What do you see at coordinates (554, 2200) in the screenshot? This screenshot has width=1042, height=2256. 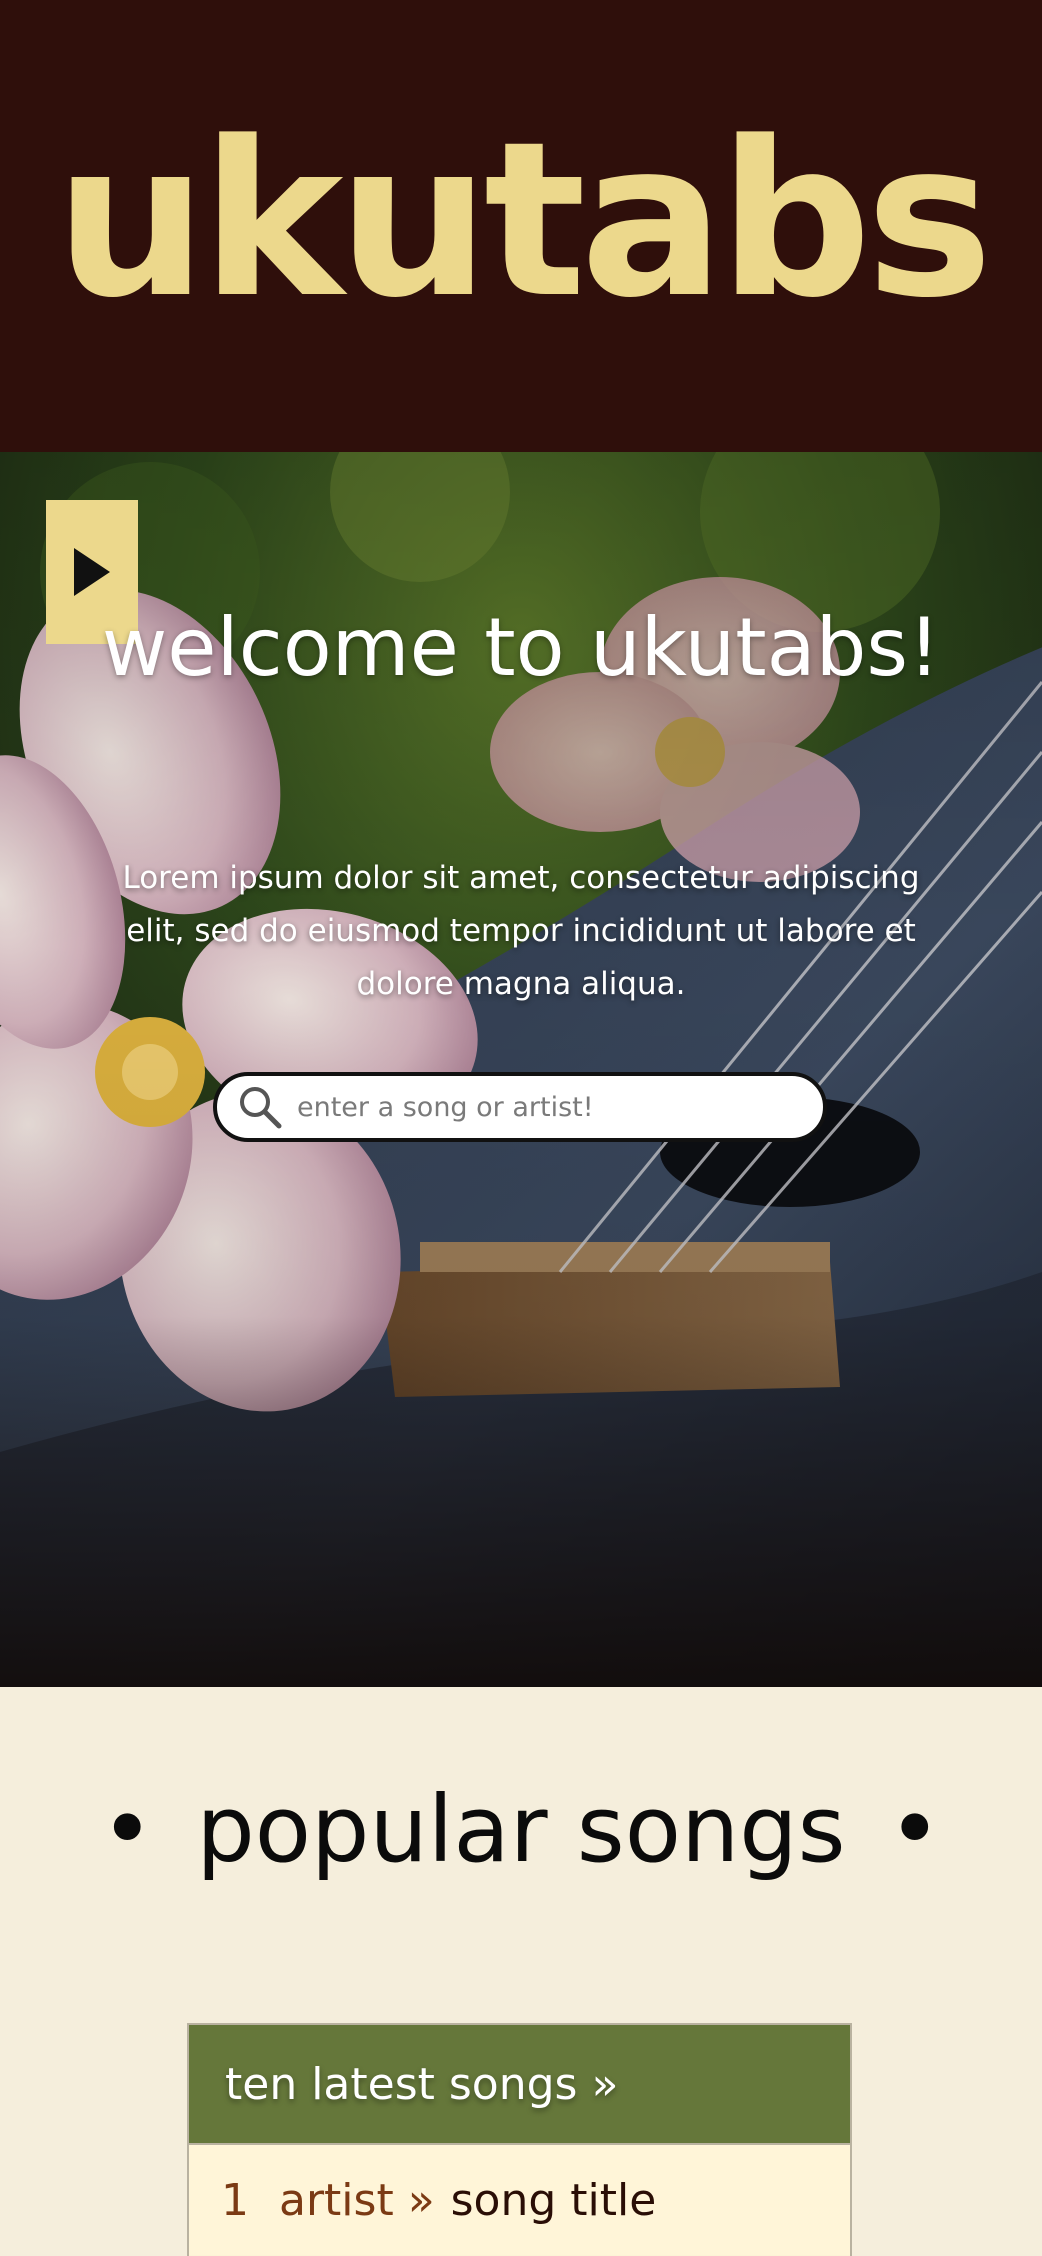 I see `song-title-link: song title` at bounding box center [554, 2200].